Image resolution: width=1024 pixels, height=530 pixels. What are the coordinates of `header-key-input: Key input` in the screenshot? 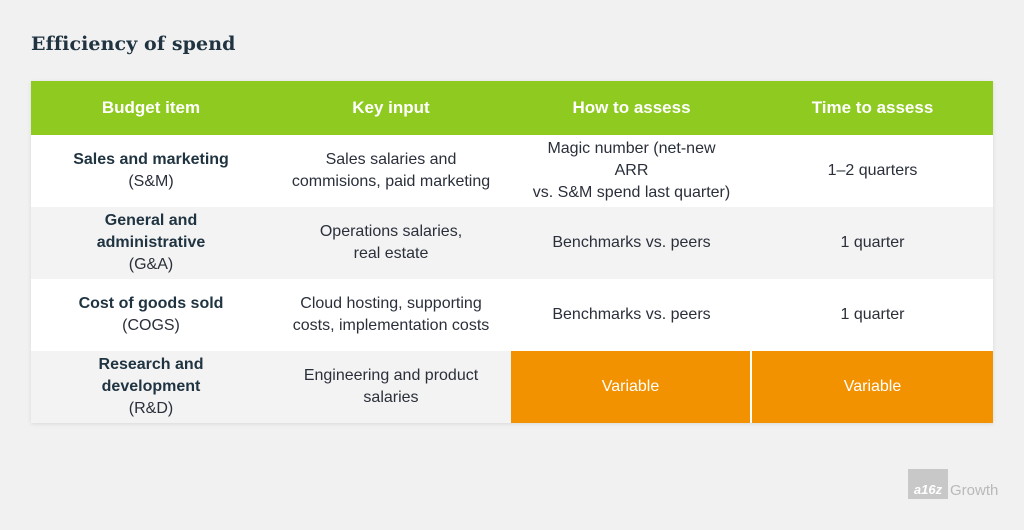 It's located at (391, 107).